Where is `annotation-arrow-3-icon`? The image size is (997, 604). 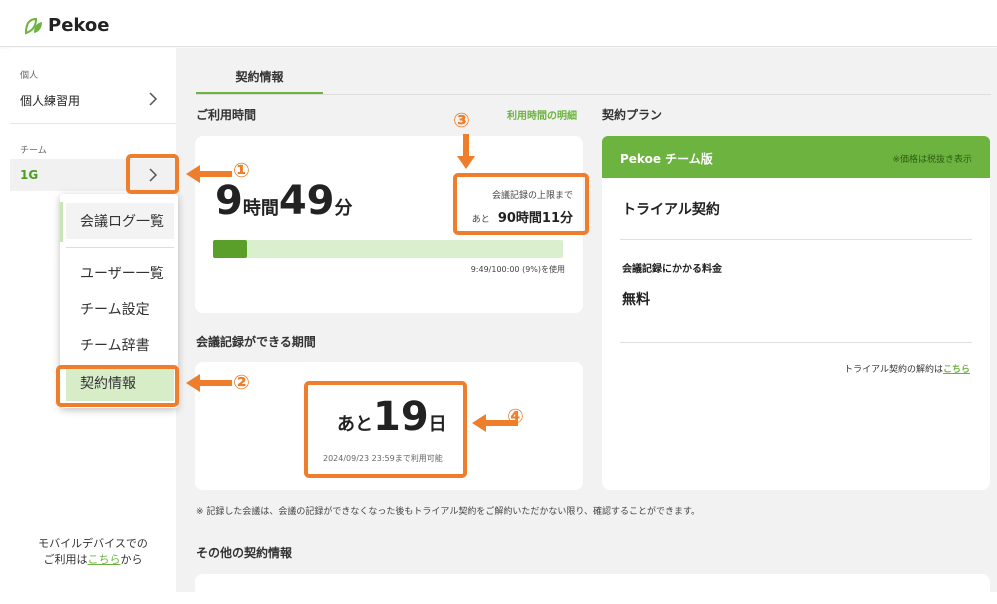 annotation-arrow-3-icon is located at coordinates (466, 151).